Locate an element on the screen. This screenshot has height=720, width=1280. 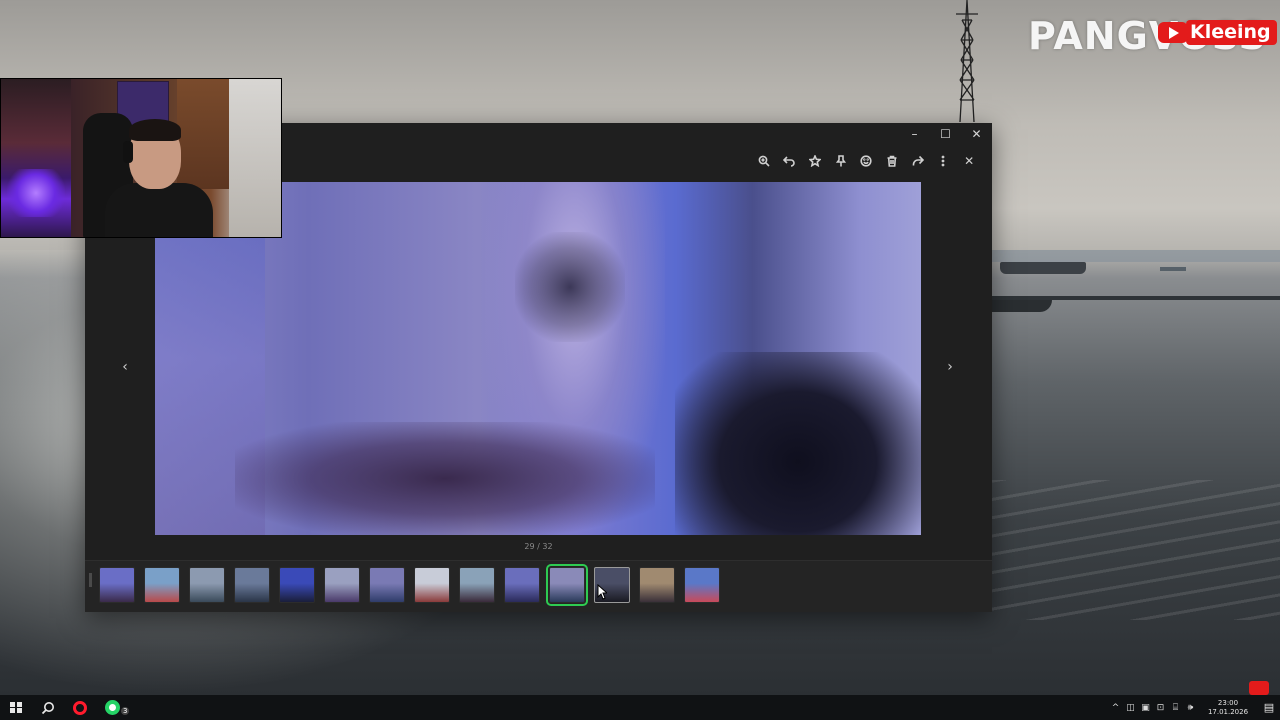
thumbnail-strip is located at coordinates (538, 586).